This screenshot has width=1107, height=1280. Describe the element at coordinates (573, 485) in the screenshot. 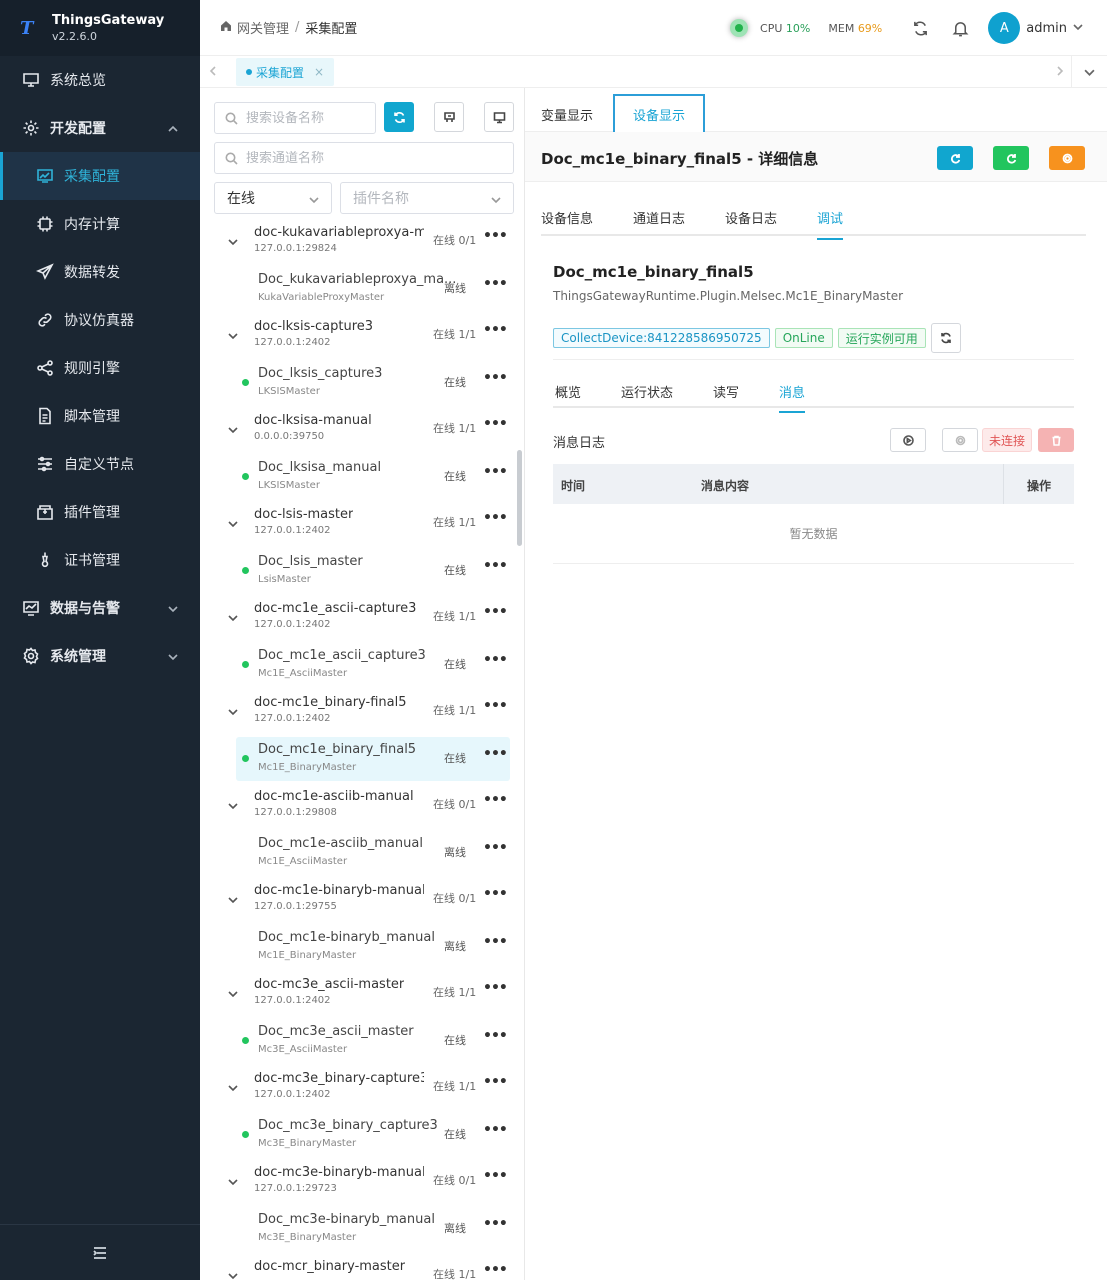

I see `column-time: 时间` at that location.